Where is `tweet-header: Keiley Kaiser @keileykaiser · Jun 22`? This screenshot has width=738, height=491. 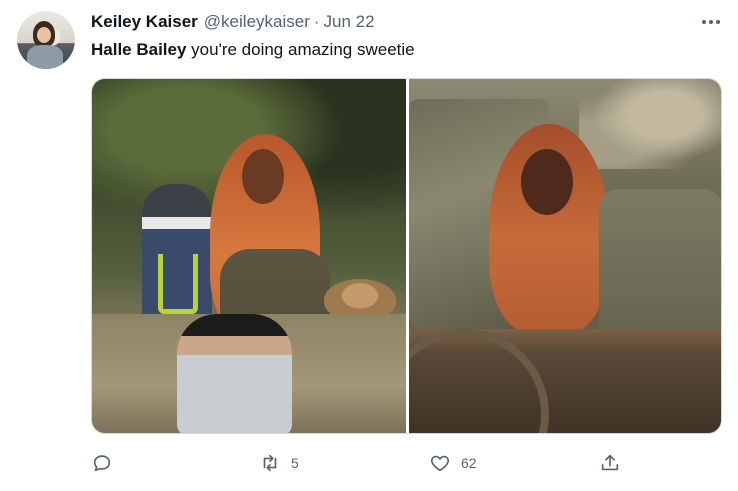 tweet-header: Keiley Kaiser @keileykaiser · Jun 22 is located at coordinates (233, 23).